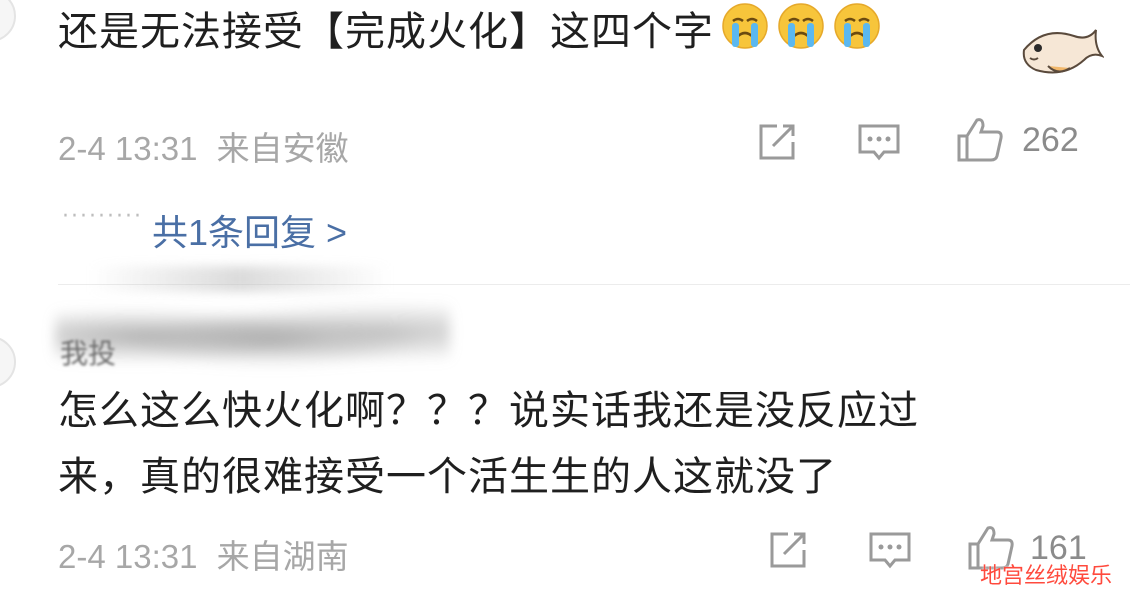 The height and width of the screenshot is (604, 1130). I want to click on fish-sticker-icon, so click(1062, 55).